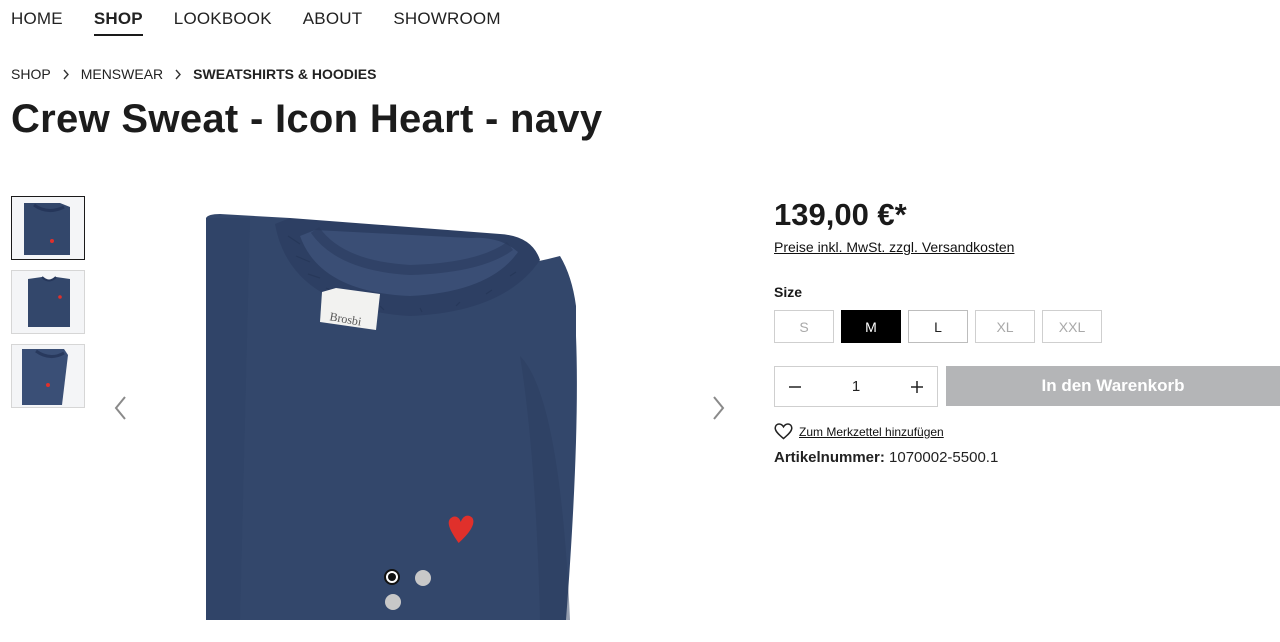  What do you see at coordinates (307, 119) in the screenshot?
I see `product-title: Crew Sweat - Icon Heart - navy` at bounding box center [307, 119].